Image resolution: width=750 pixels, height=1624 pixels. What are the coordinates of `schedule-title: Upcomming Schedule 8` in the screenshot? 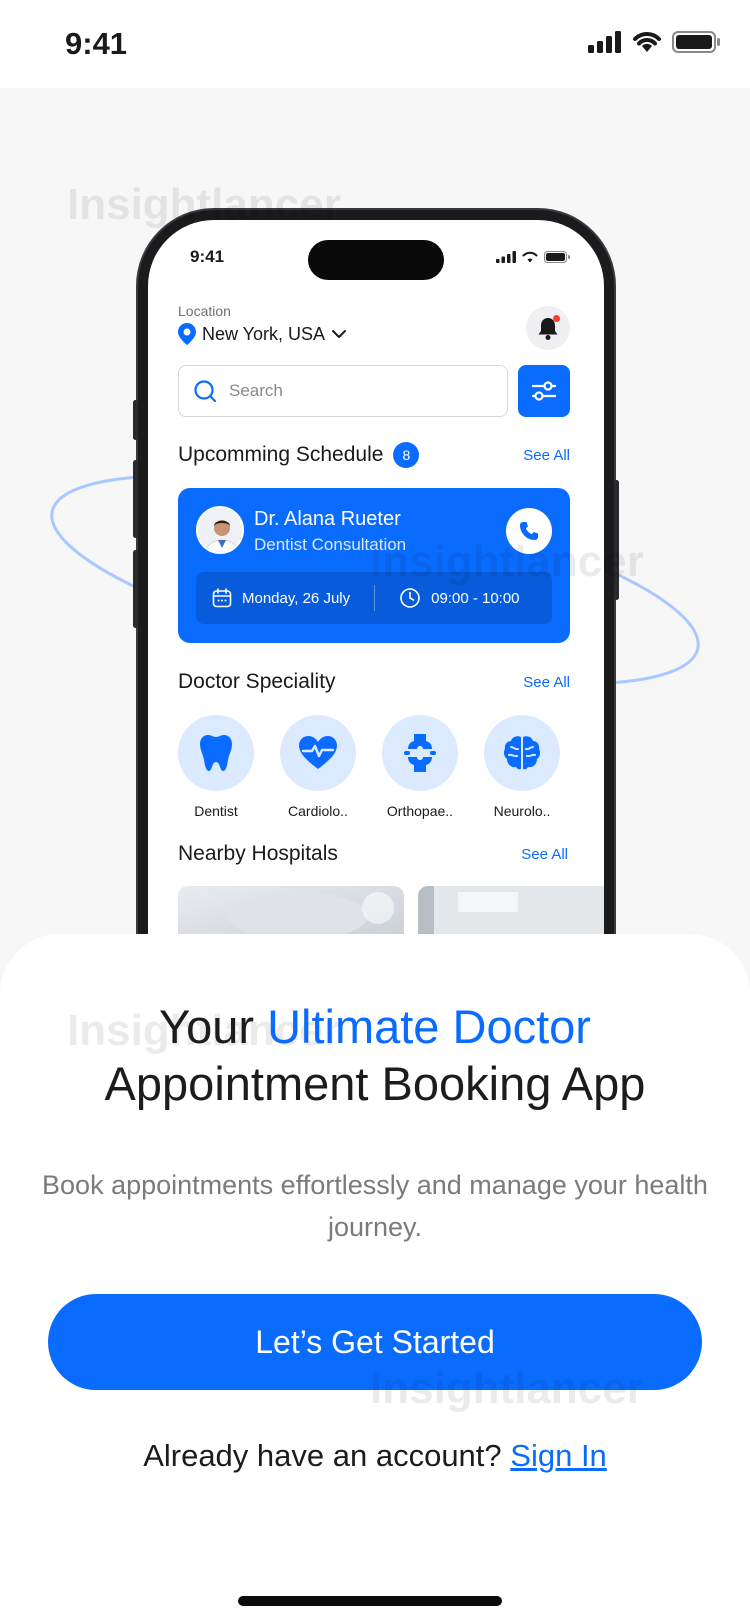 It's located at (299, 455).